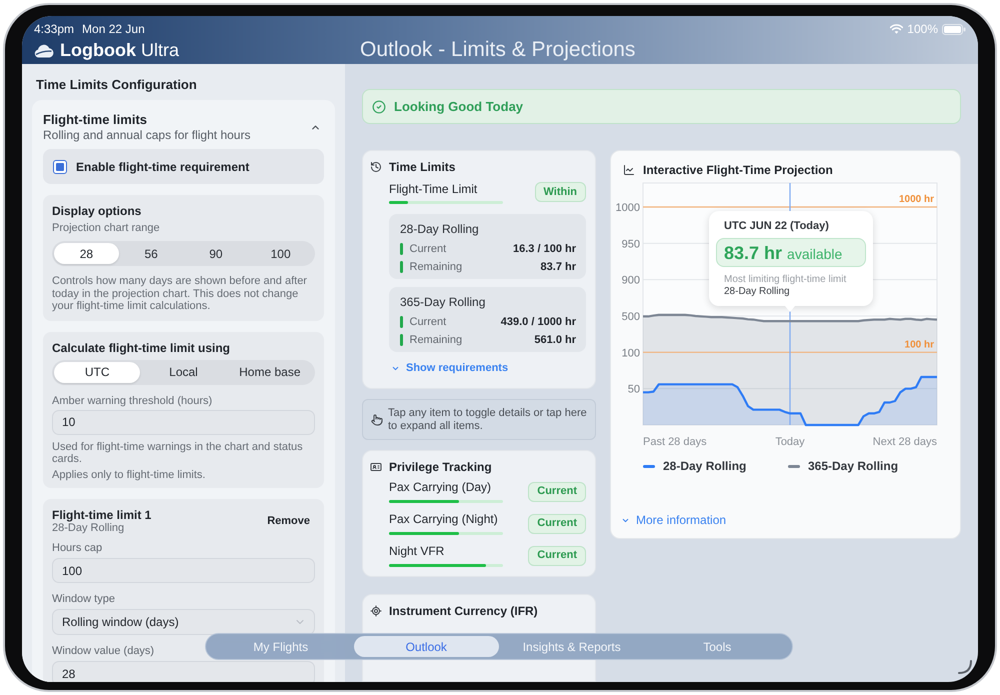  Describe the element at coordinates (555, 340) in the screenshot. I see `metric-value: 561.0 hr` at that location.